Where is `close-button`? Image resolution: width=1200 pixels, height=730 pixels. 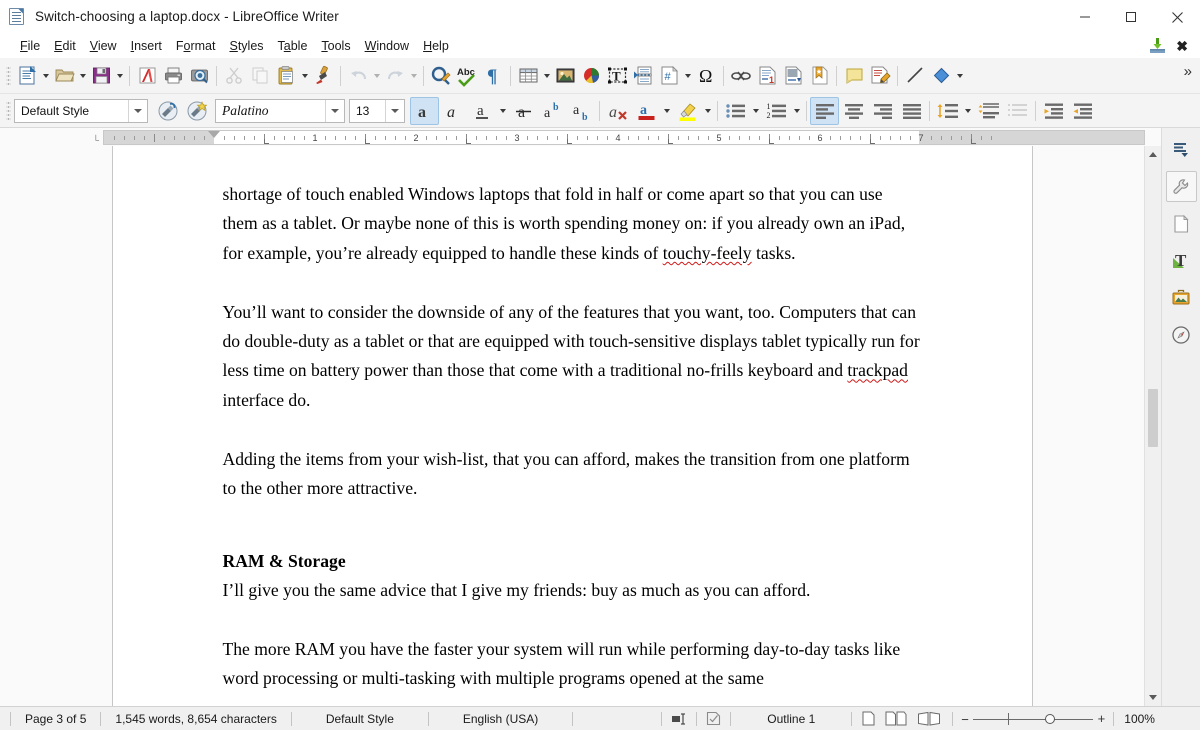 close-button is located at coordinates (1177, 17).